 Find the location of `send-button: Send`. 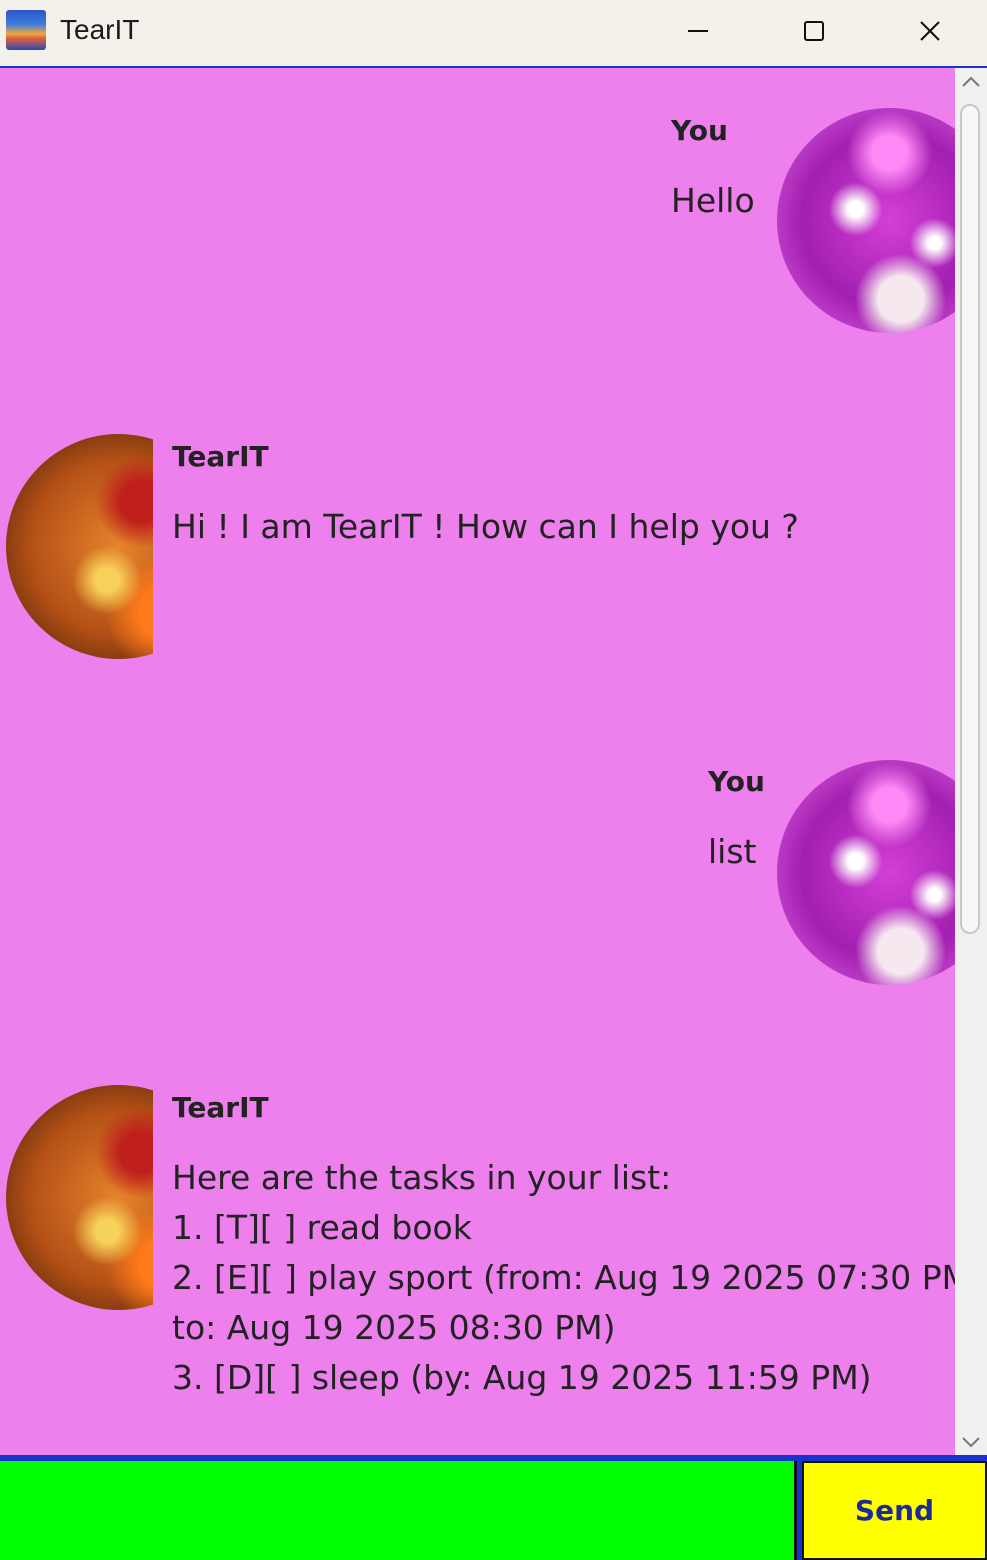

send-button: Send is located at coordinates (894, 1510).